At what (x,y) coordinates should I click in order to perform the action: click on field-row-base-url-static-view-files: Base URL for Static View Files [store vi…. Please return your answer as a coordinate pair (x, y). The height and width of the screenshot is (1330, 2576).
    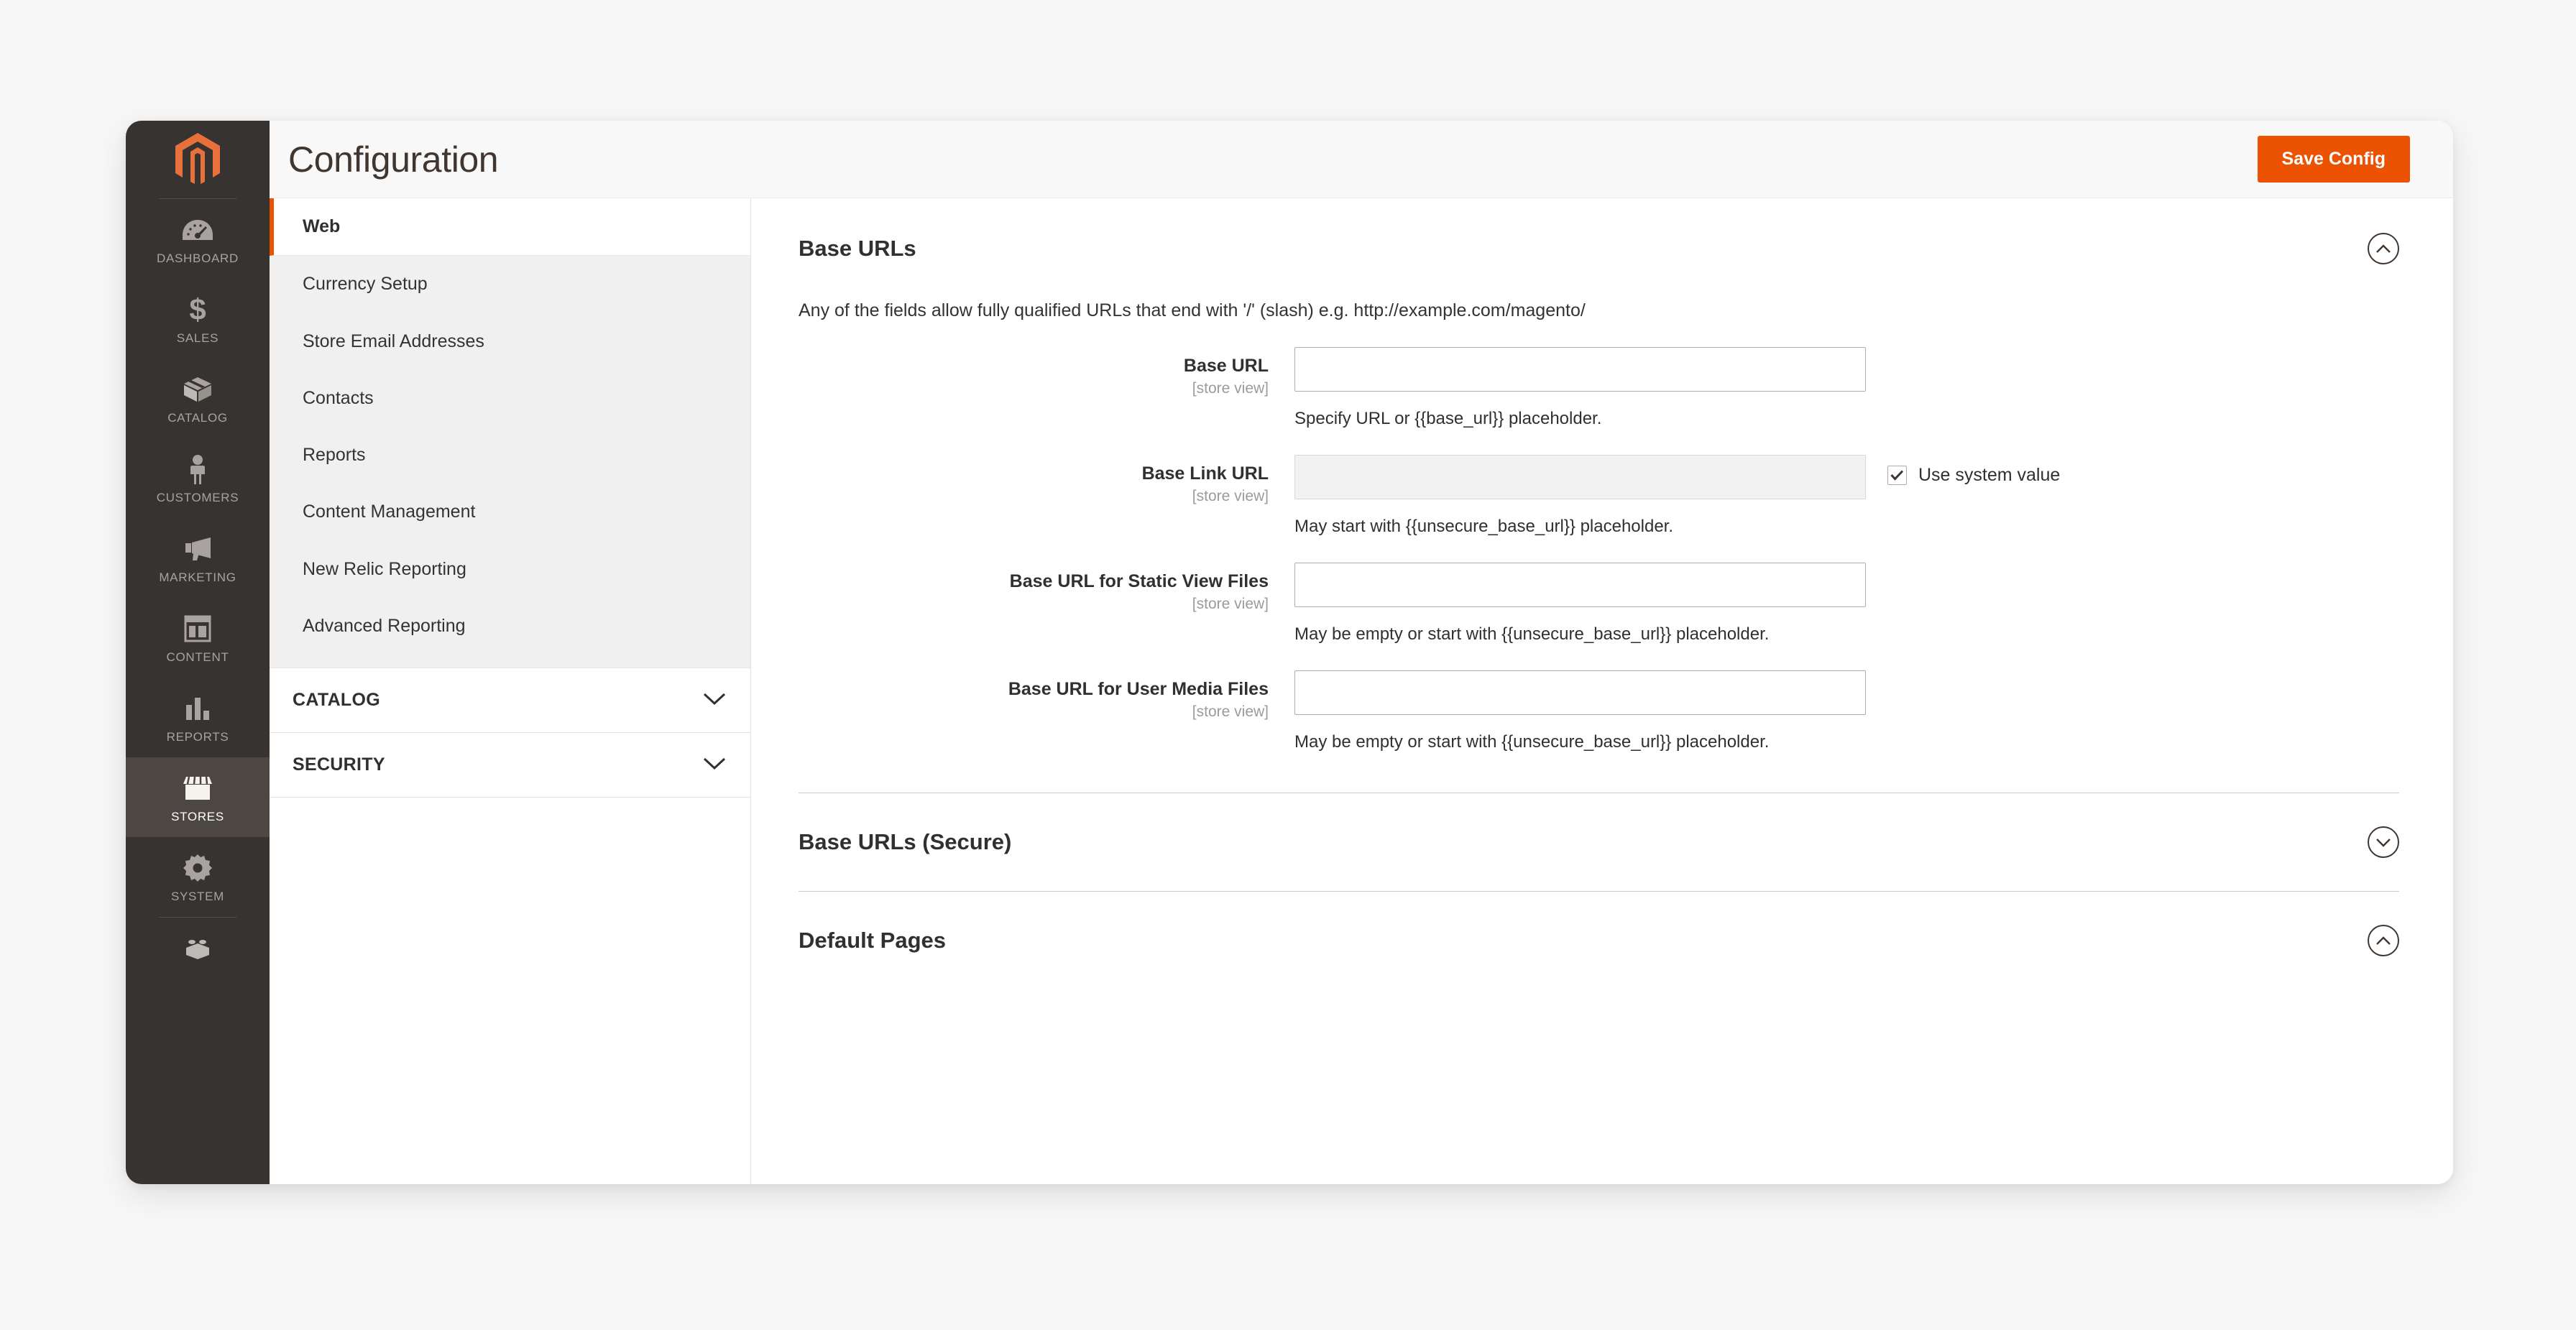
    Looking at the image, I should click on (1599, 604).